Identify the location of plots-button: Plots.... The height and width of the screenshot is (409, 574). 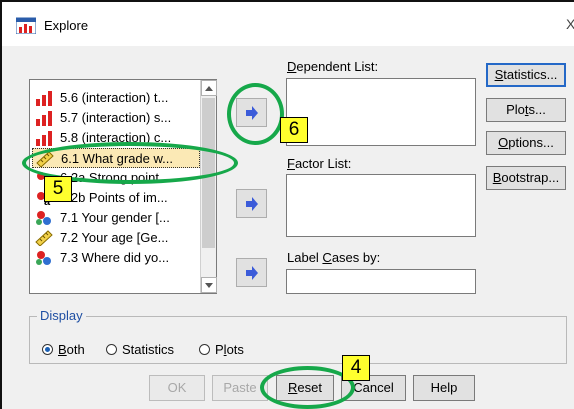
(526, 110).